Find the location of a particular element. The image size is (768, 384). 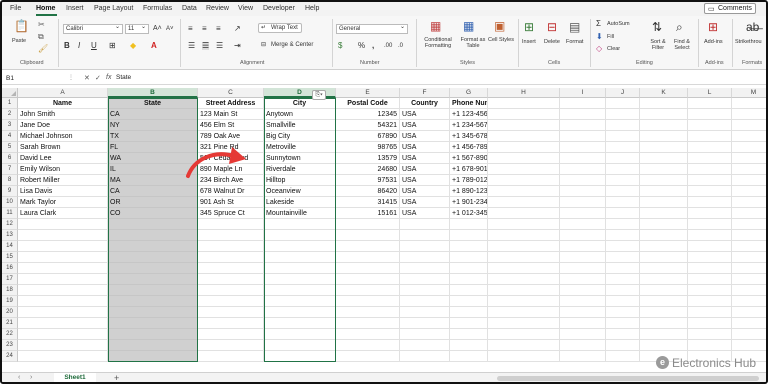

cell-b18 is located at coordinates (153, 290).